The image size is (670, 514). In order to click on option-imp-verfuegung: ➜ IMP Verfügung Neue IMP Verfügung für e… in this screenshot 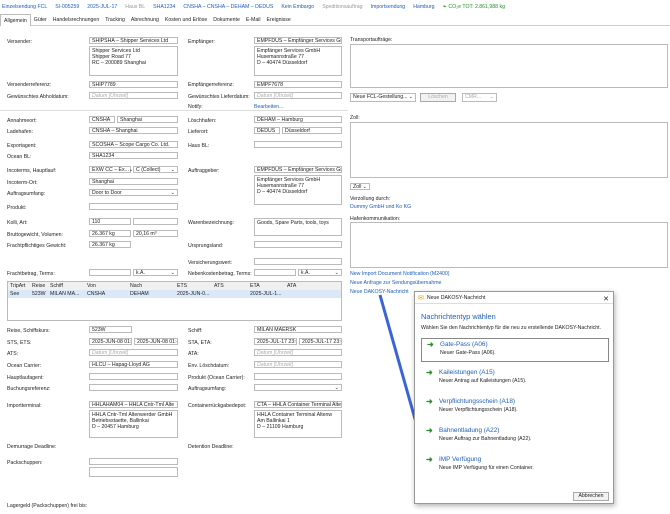, I will do `click(515, 466)`.